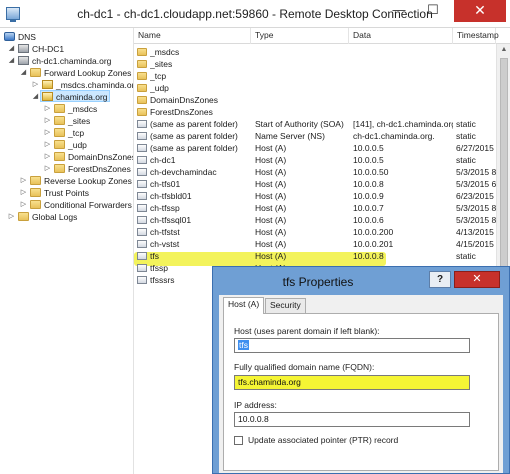 Image resolution: width=510 pixels, height=474 pixels. Describe the element at coordinates (315, 244) in the screenshot. I see `list-item: ch-vstst Host (A) 10.0.0.201 4/15/2015 3` at that location.